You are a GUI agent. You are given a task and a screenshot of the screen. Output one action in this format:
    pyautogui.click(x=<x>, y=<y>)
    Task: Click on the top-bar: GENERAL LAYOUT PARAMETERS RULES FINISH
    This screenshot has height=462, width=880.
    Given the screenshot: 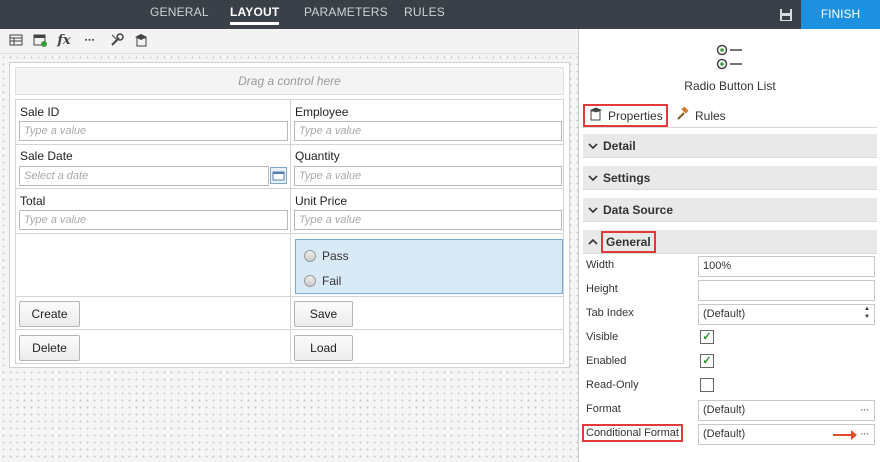 What is the action you would take?
    pyautogui.click(x=440, y=14)
    